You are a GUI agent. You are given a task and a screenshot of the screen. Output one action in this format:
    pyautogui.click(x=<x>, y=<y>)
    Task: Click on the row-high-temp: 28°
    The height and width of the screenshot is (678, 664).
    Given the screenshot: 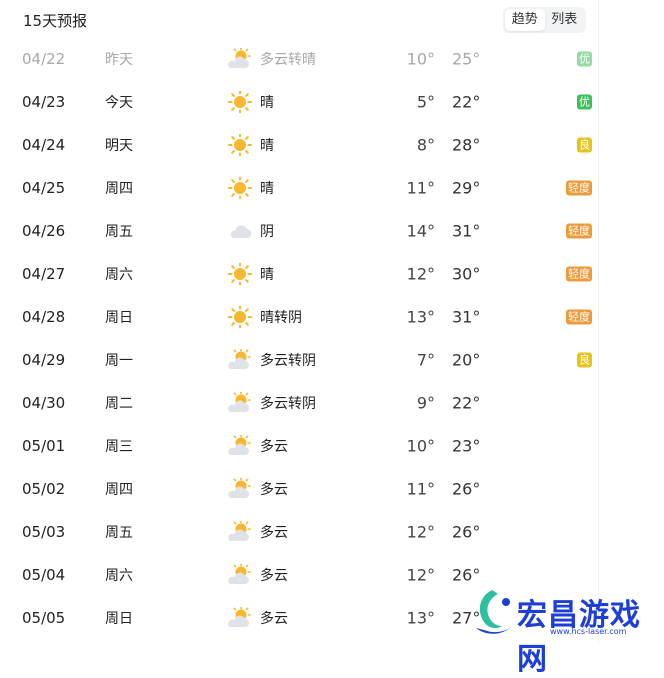 What is the action you would take?
    pyautogui.click(x=466, y=144)
    